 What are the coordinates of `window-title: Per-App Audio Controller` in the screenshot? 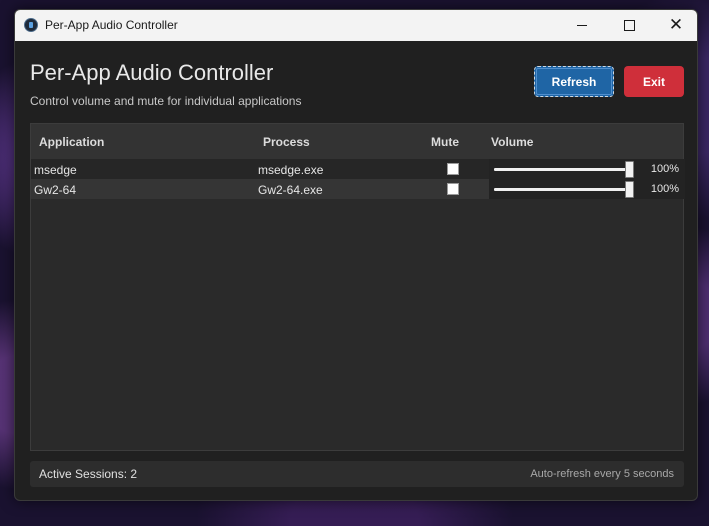 It's located at (111, 25).